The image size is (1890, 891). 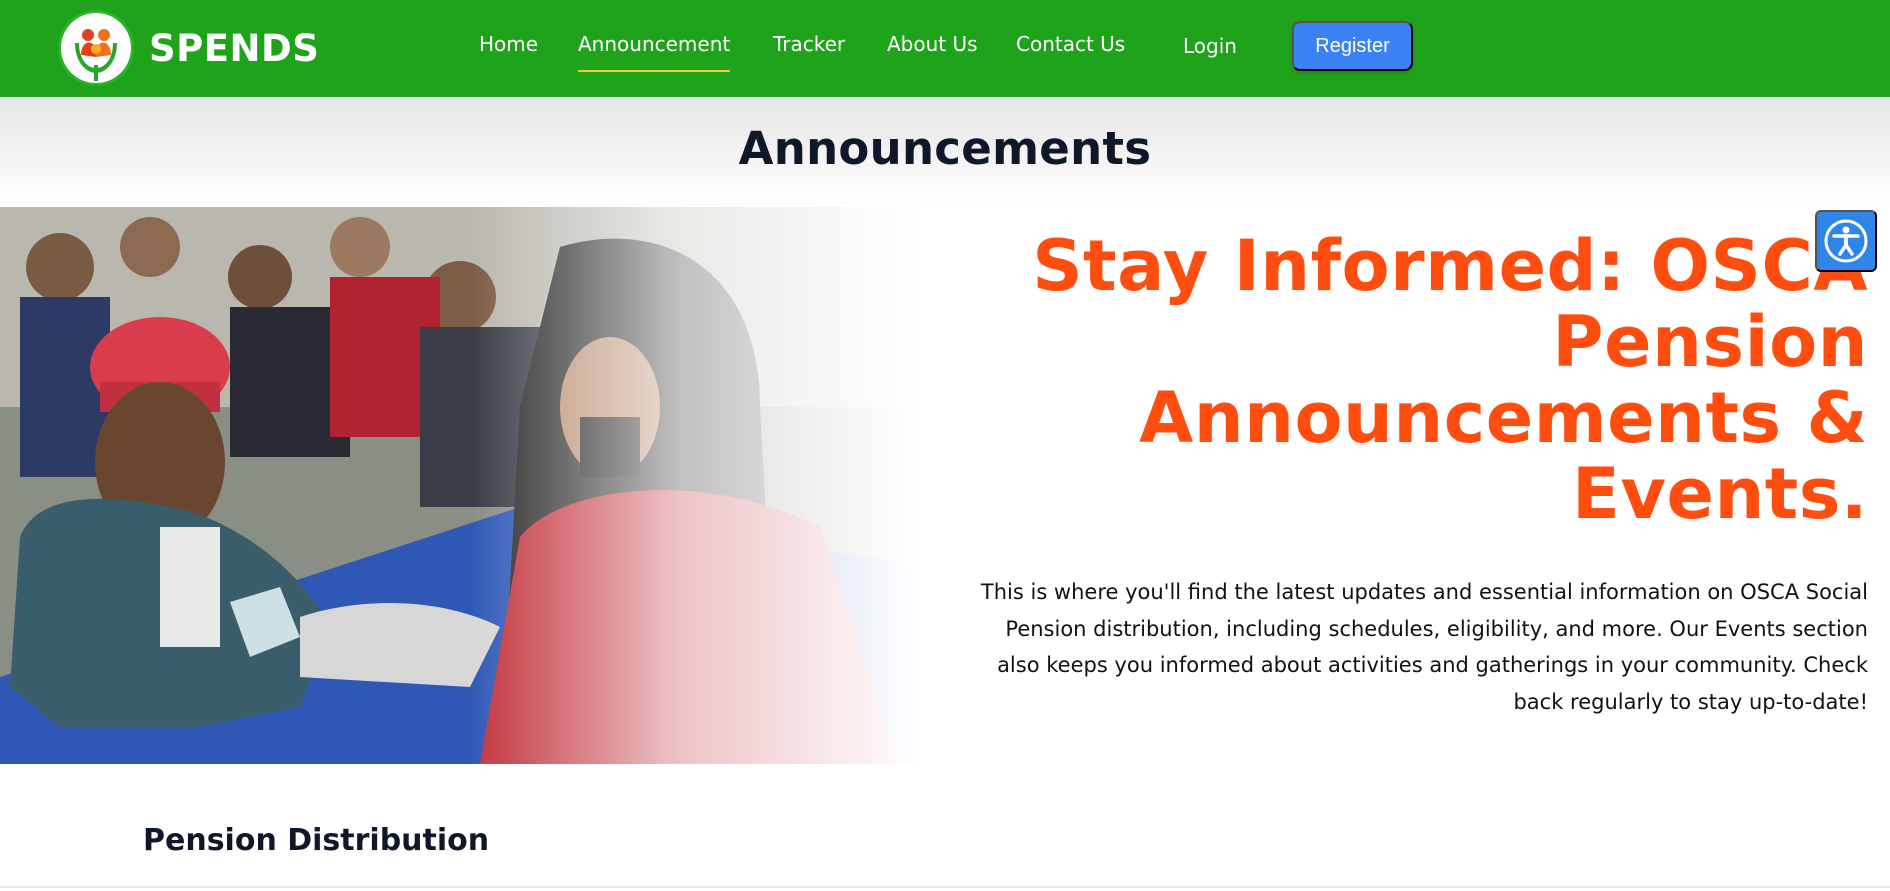 What do you see at coordinates (1720, 494) in the screenshot?
I see `hero-heading-line-4: Events.` at bounding box center [1720, 494].